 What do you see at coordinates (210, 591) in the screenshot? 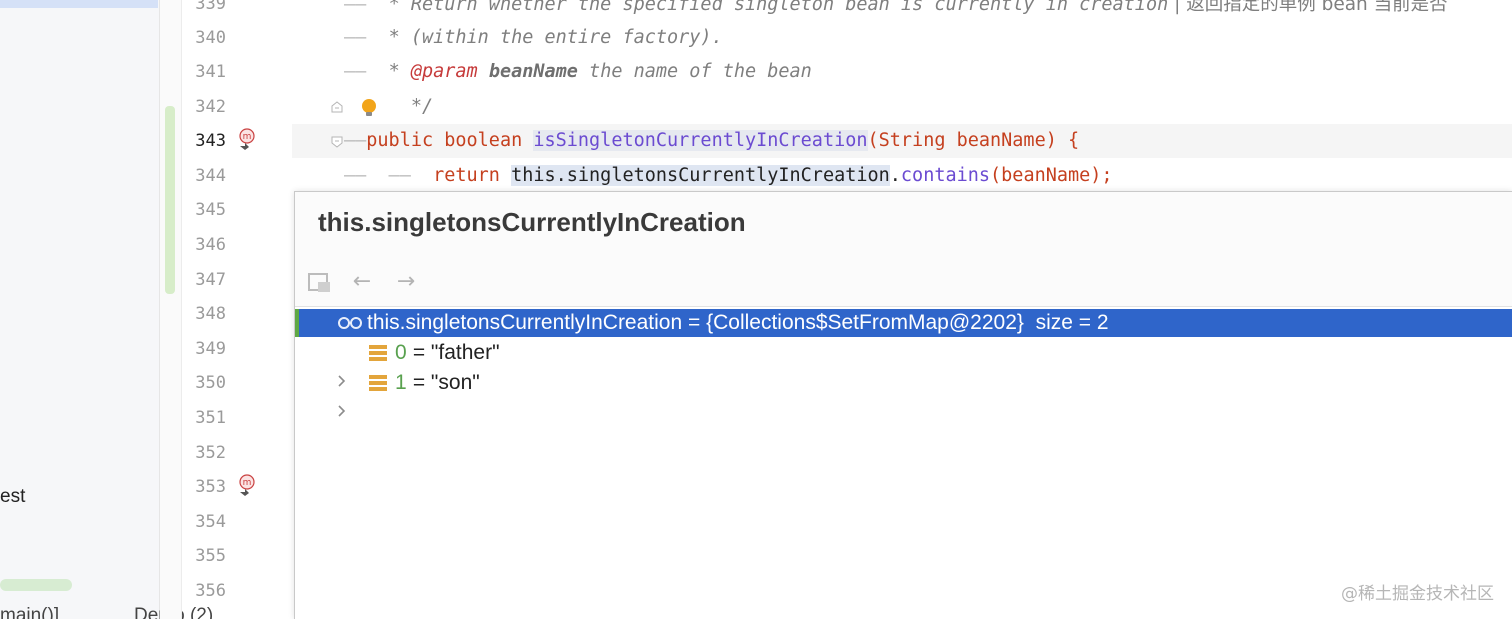
I see `line-number: 356` at bounding box center [210, 591].